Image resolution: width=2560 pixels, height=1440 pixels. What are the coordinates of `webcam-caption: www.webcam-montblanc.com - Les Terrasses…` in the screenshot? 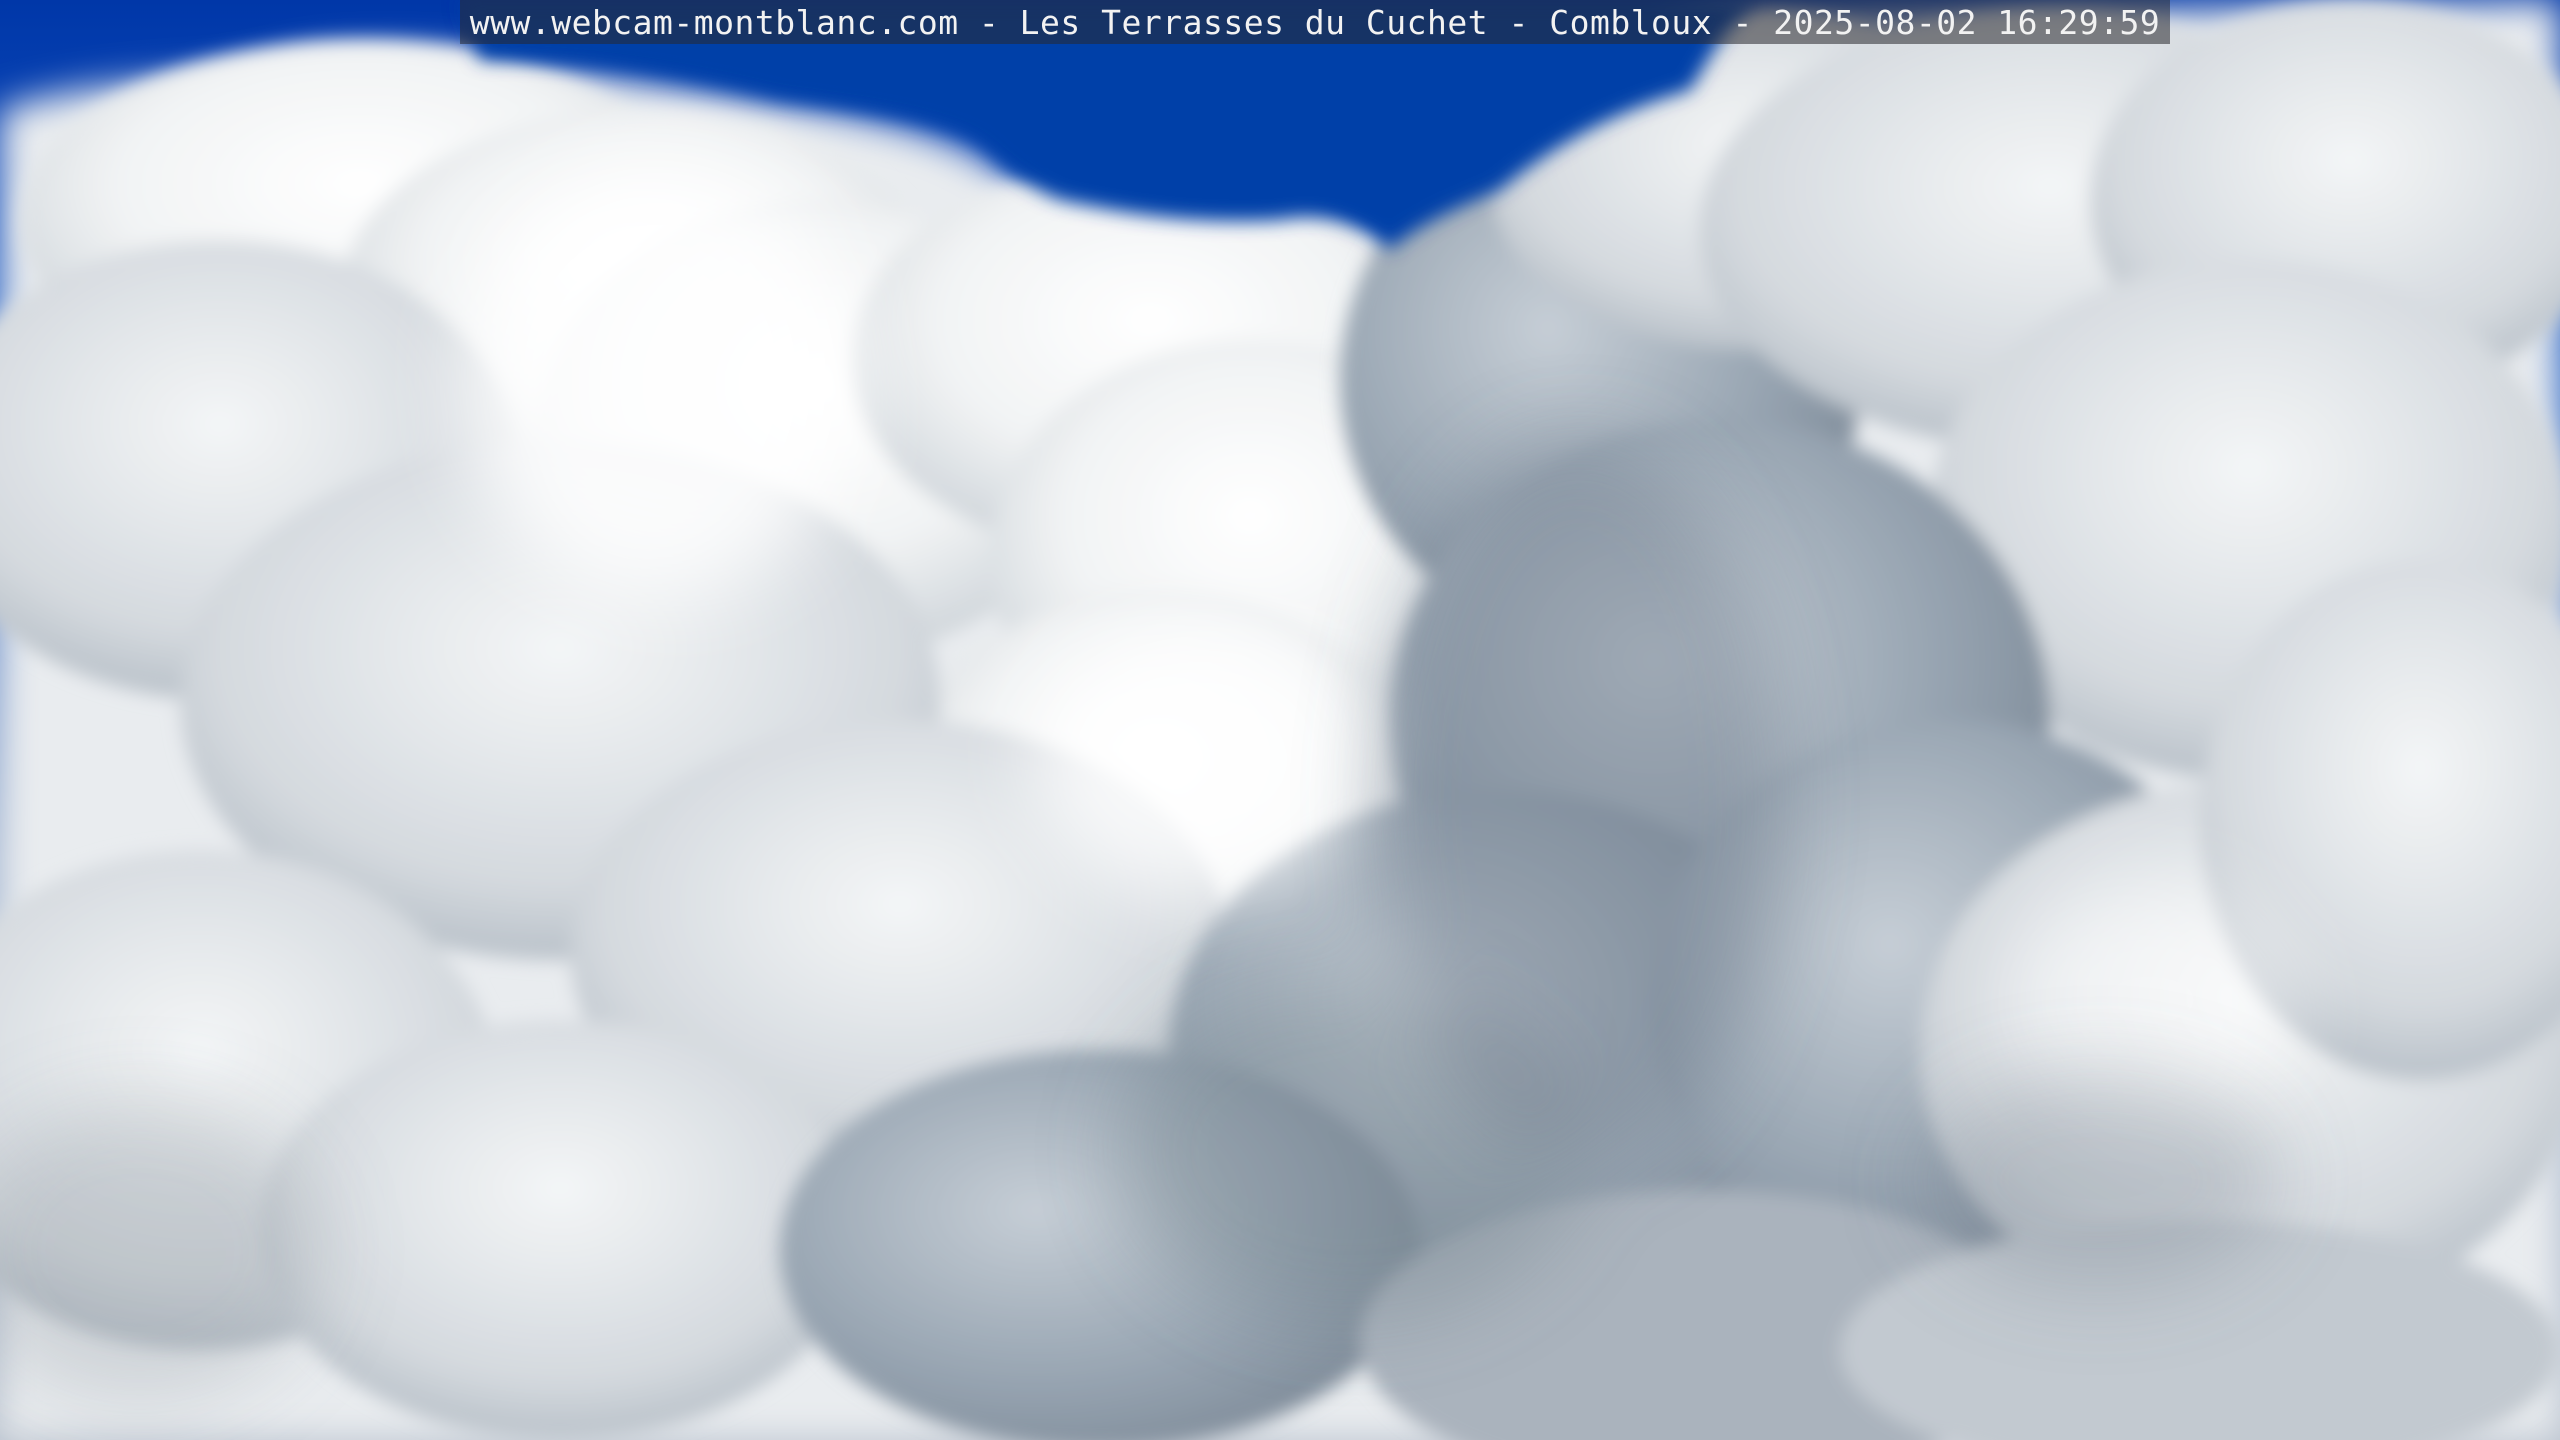 It's located at (1315, 22).